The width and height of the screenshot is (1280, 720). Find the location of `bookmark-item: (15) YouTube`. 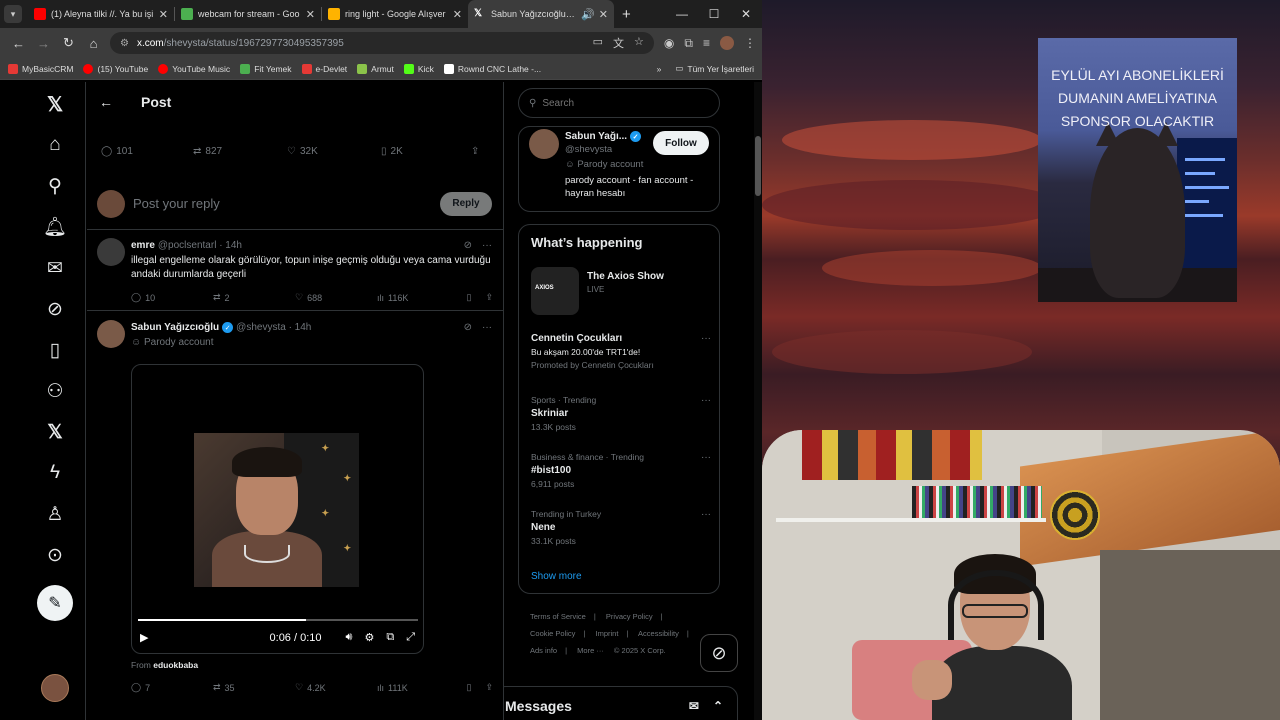

bookmark-item: (15) YouTube is located at coordinates (115, 68).